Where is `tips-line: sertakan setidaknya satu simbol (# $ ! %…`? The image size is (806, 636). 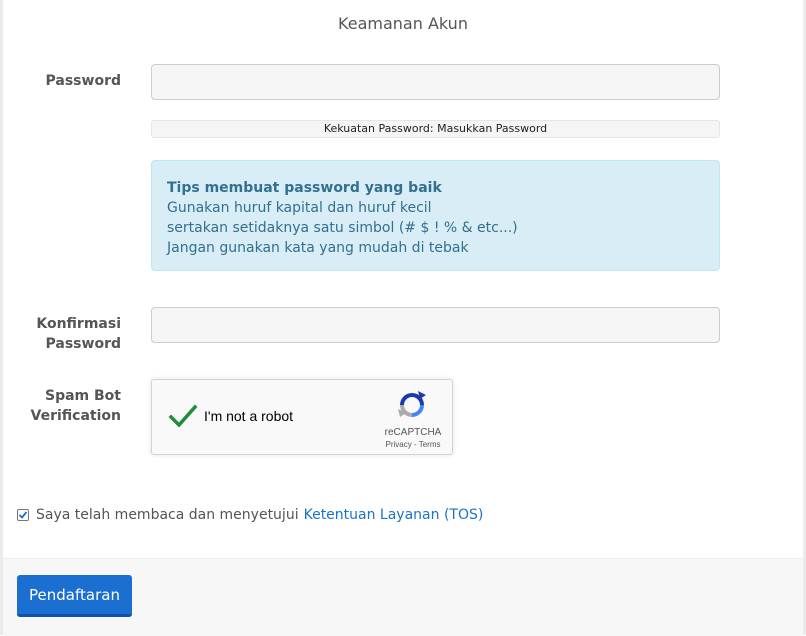
tips-line: sertakan setidaknya satu simbol (# $ ! %… is located at coordinates (342, 228).